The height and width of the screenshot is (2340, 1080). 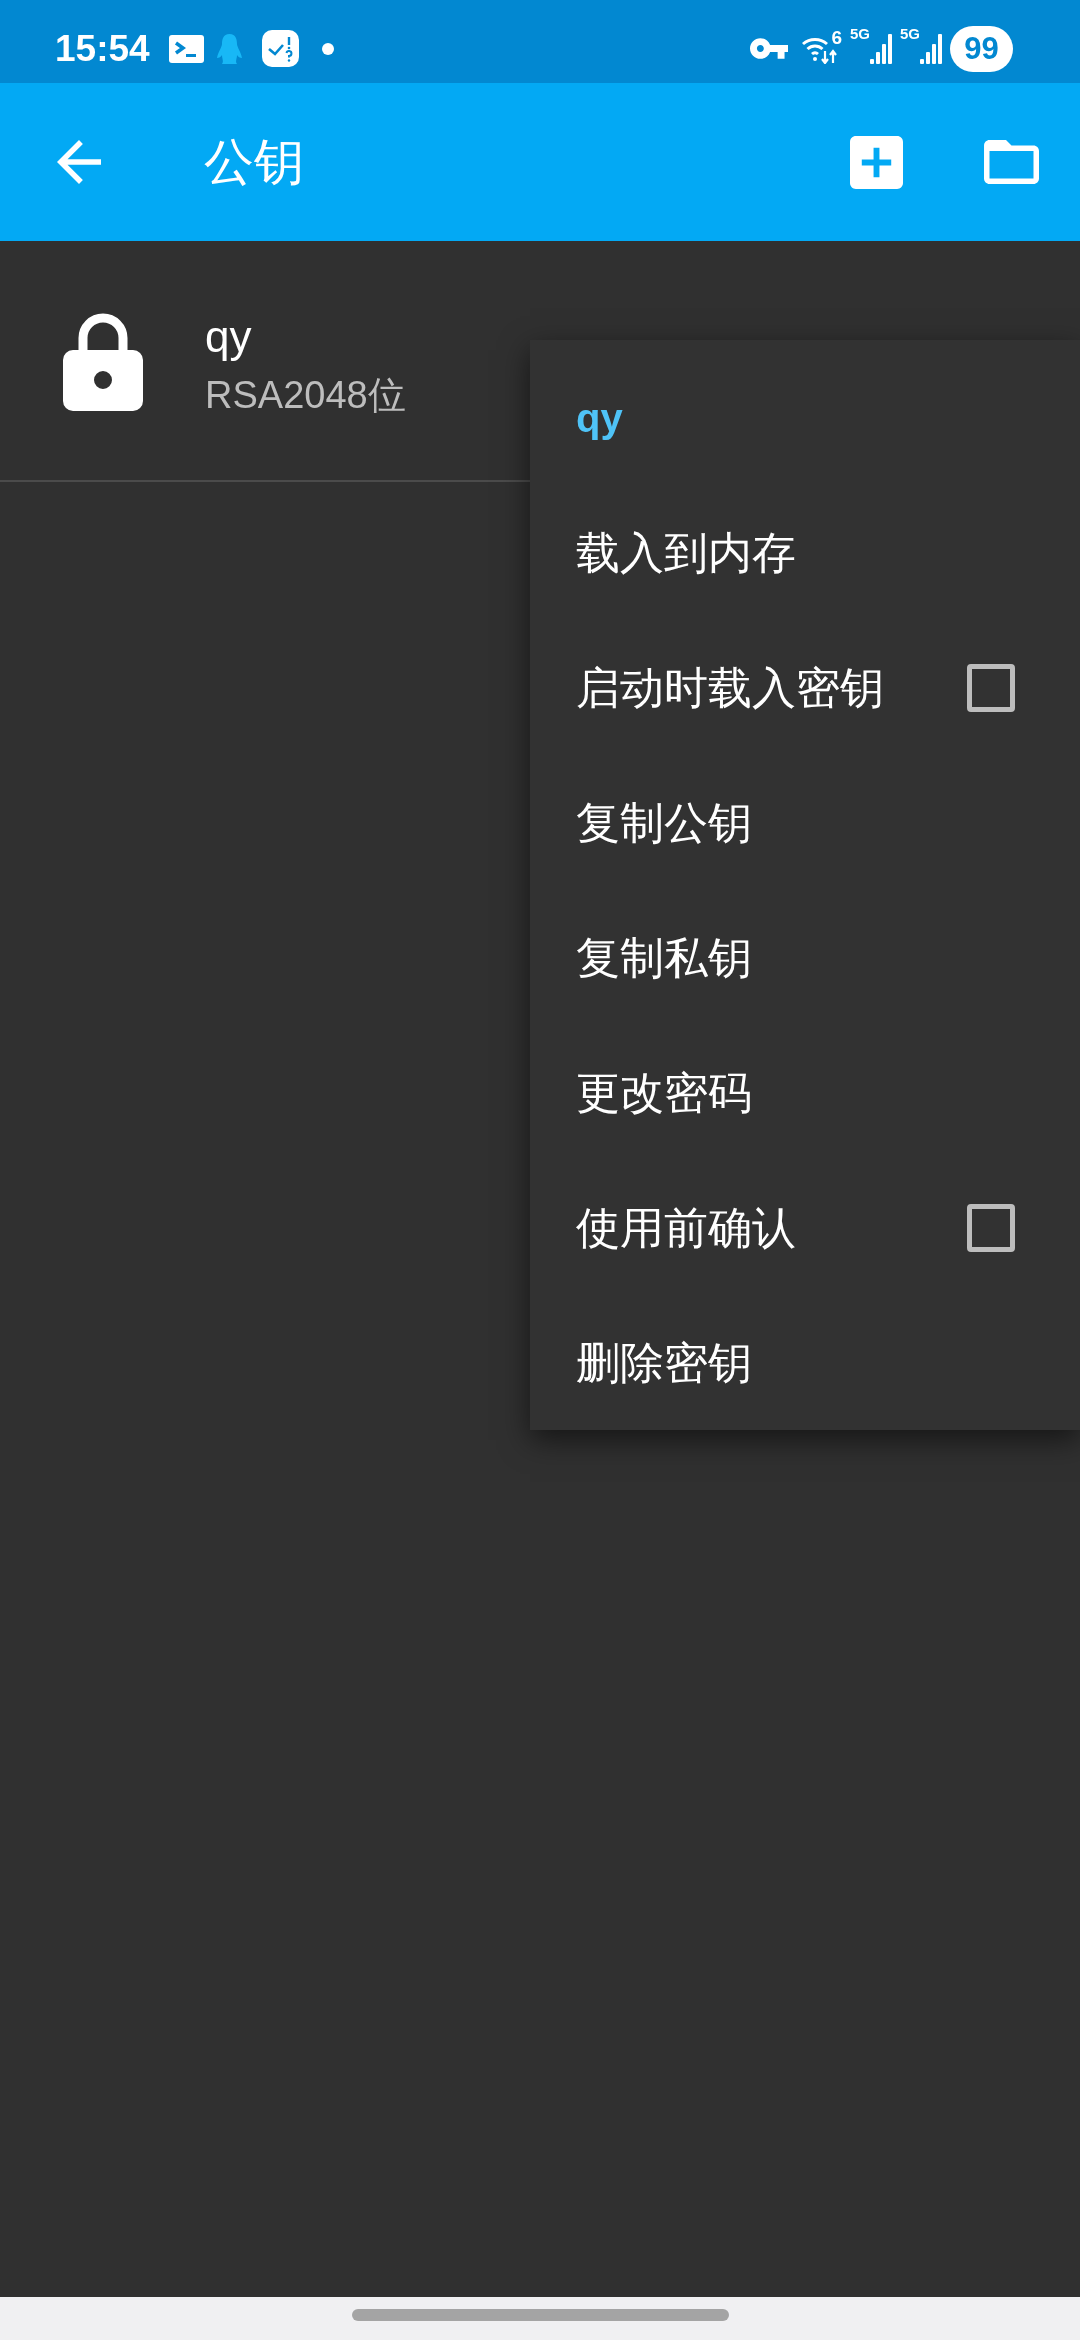 I want to click on key-detail: RSA2048位, so click(x=305, y=395).